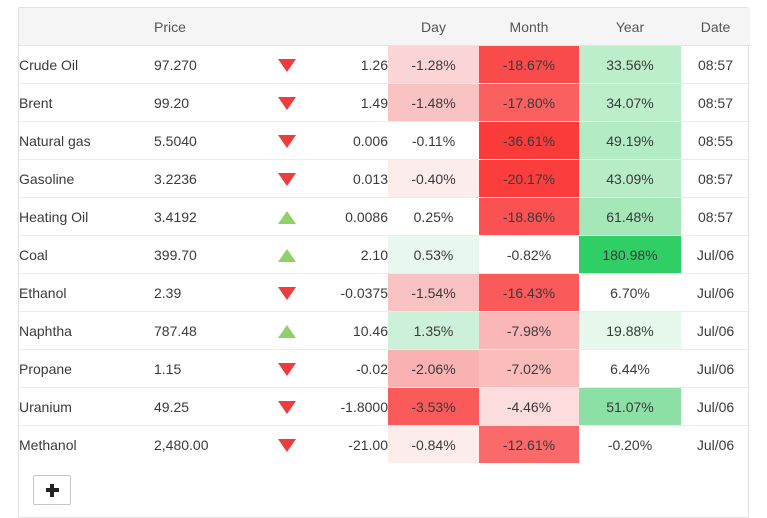  Describe the element at coordinates (433, 292) in the screenshot. I see `cell-day-percent: -1.54%` at that location.